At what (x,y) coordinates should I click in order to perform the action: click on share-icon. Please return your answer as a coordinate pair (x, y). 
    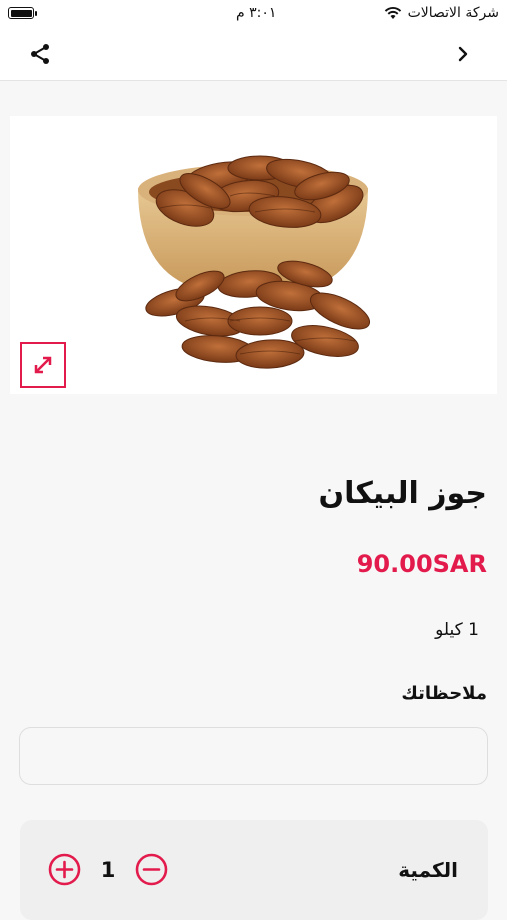
    Looking at the image, I should click on (40, 54).